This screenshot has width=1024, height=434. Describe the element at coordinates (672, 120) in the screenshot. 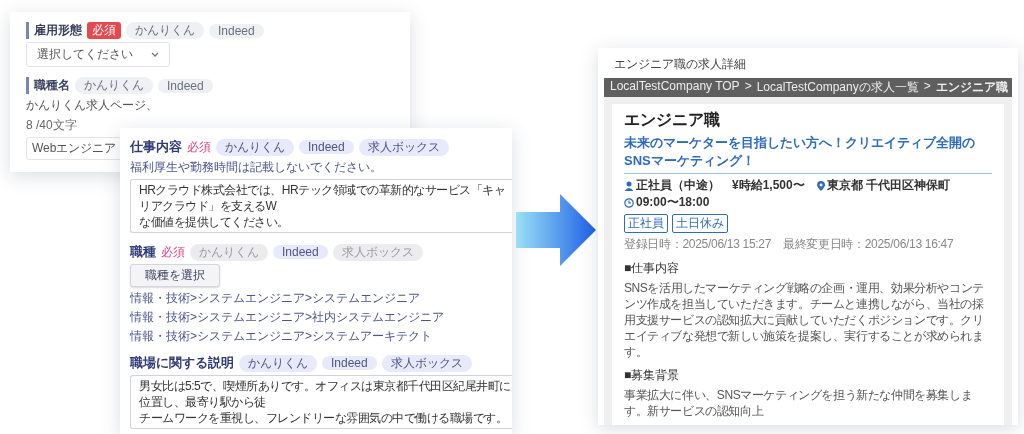

I see `job-title: エンジニア職` at that location.